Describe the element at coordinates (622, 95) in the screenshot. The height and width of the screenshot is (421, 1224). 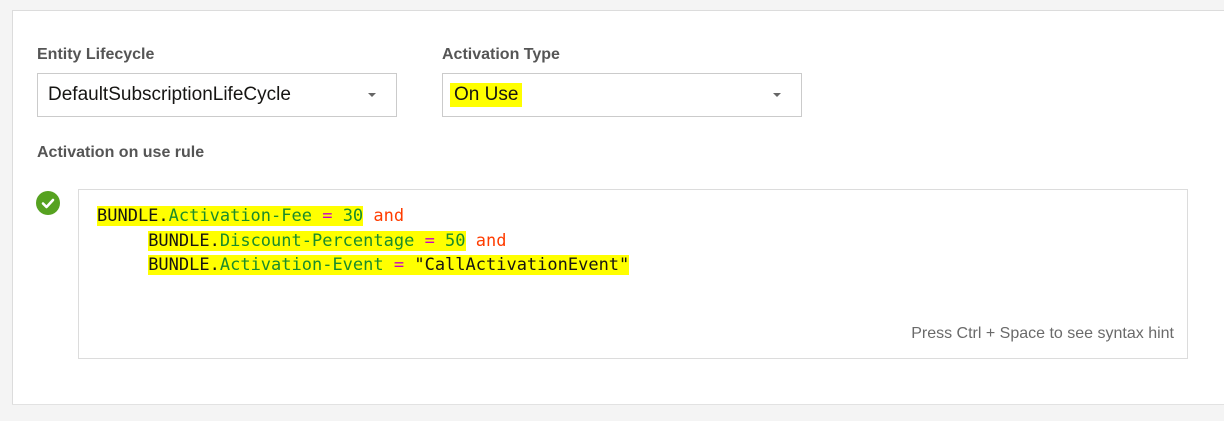
I see `activation-type-select: On Use` at that location.